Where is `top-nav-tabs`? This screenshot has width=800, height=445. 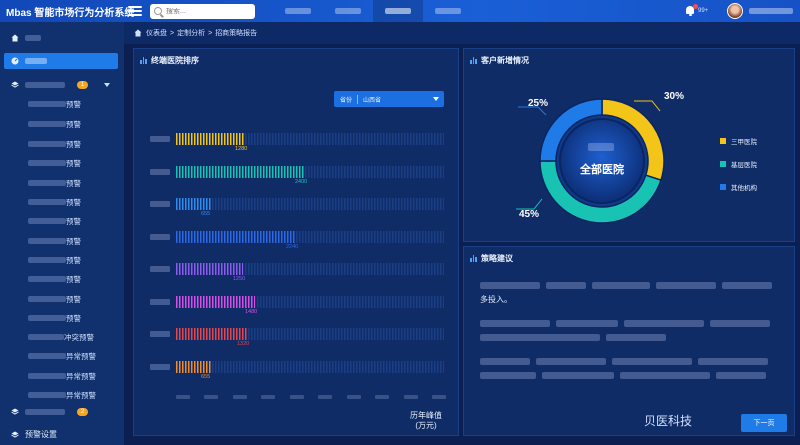
top-nav-tabs is located at coordinates (373, 11).